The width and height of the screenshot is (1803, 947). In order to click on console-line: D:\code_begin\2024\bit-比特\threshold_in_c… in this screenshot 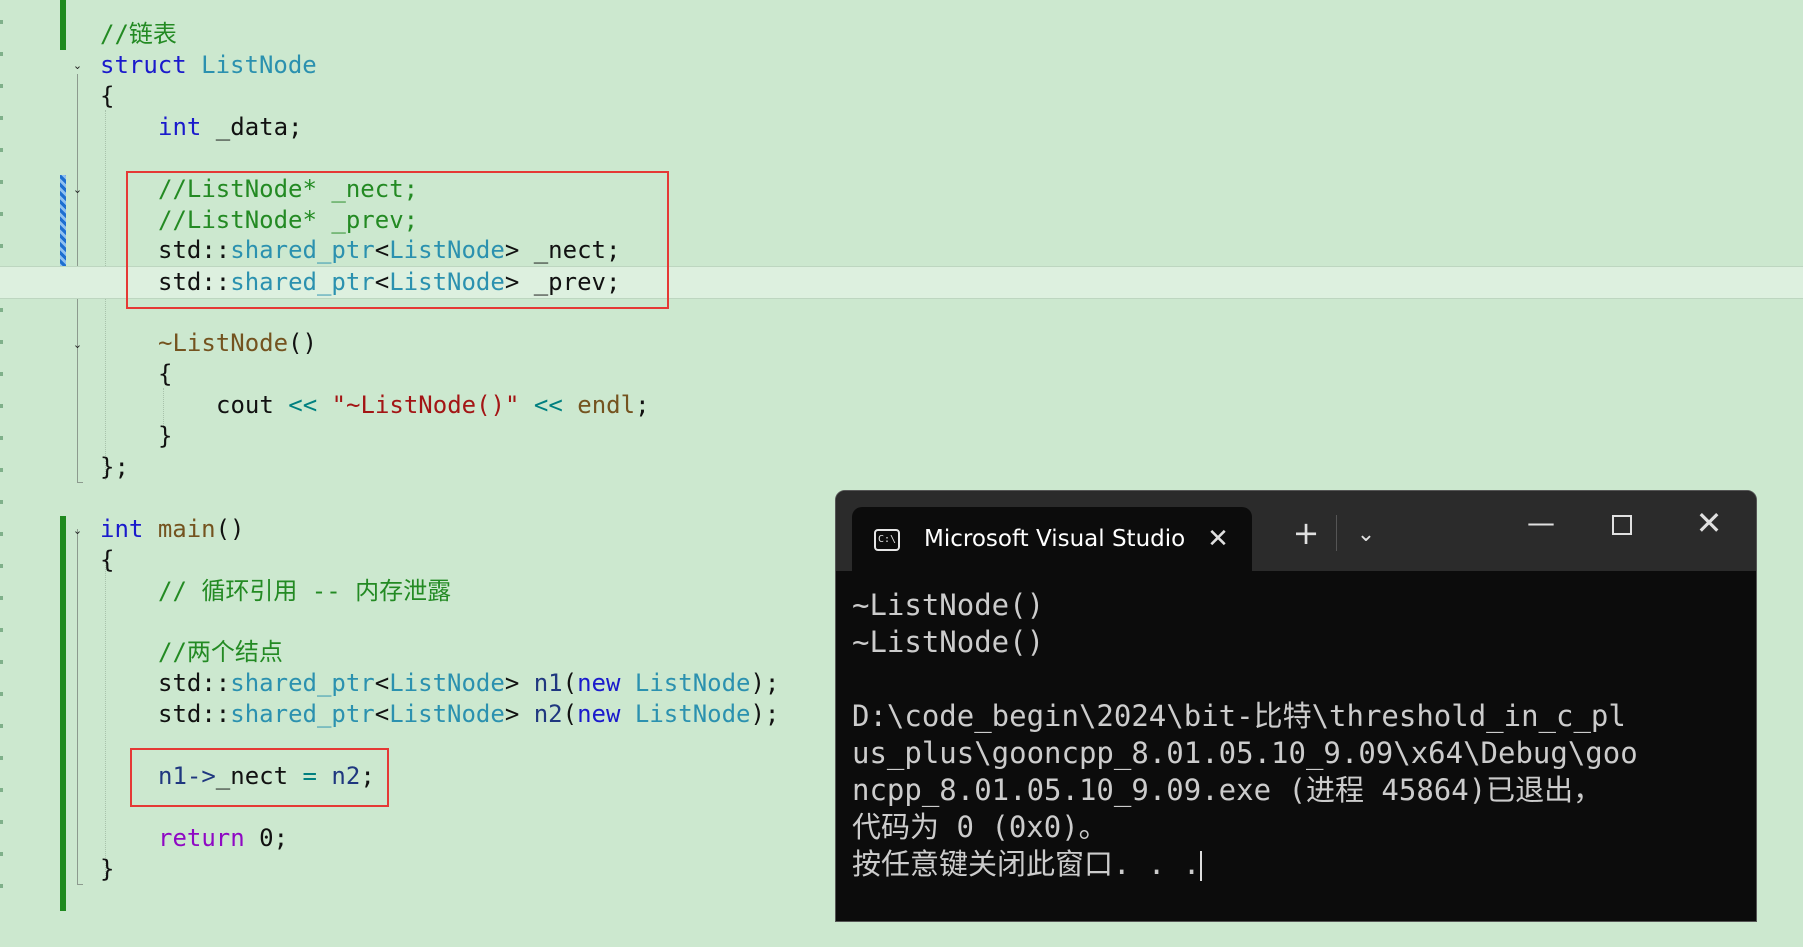, I will do `click(1239, 716)`.